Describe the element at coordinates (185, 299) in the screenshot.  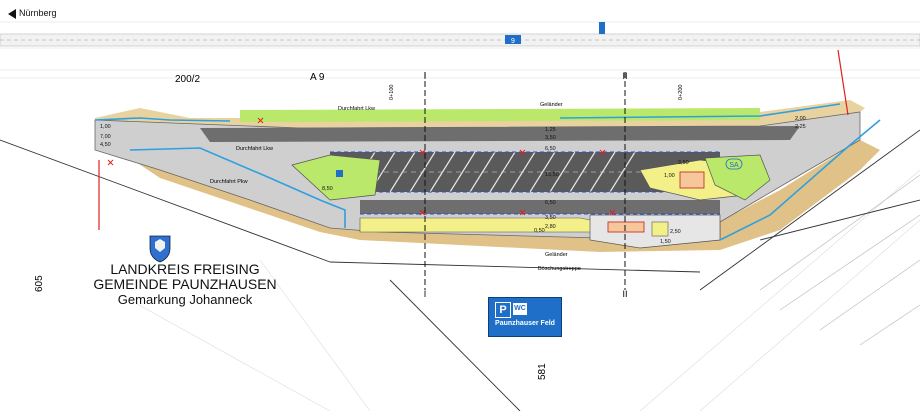
I see `title-cadastral: Gemarkung Johanneck` at that location.